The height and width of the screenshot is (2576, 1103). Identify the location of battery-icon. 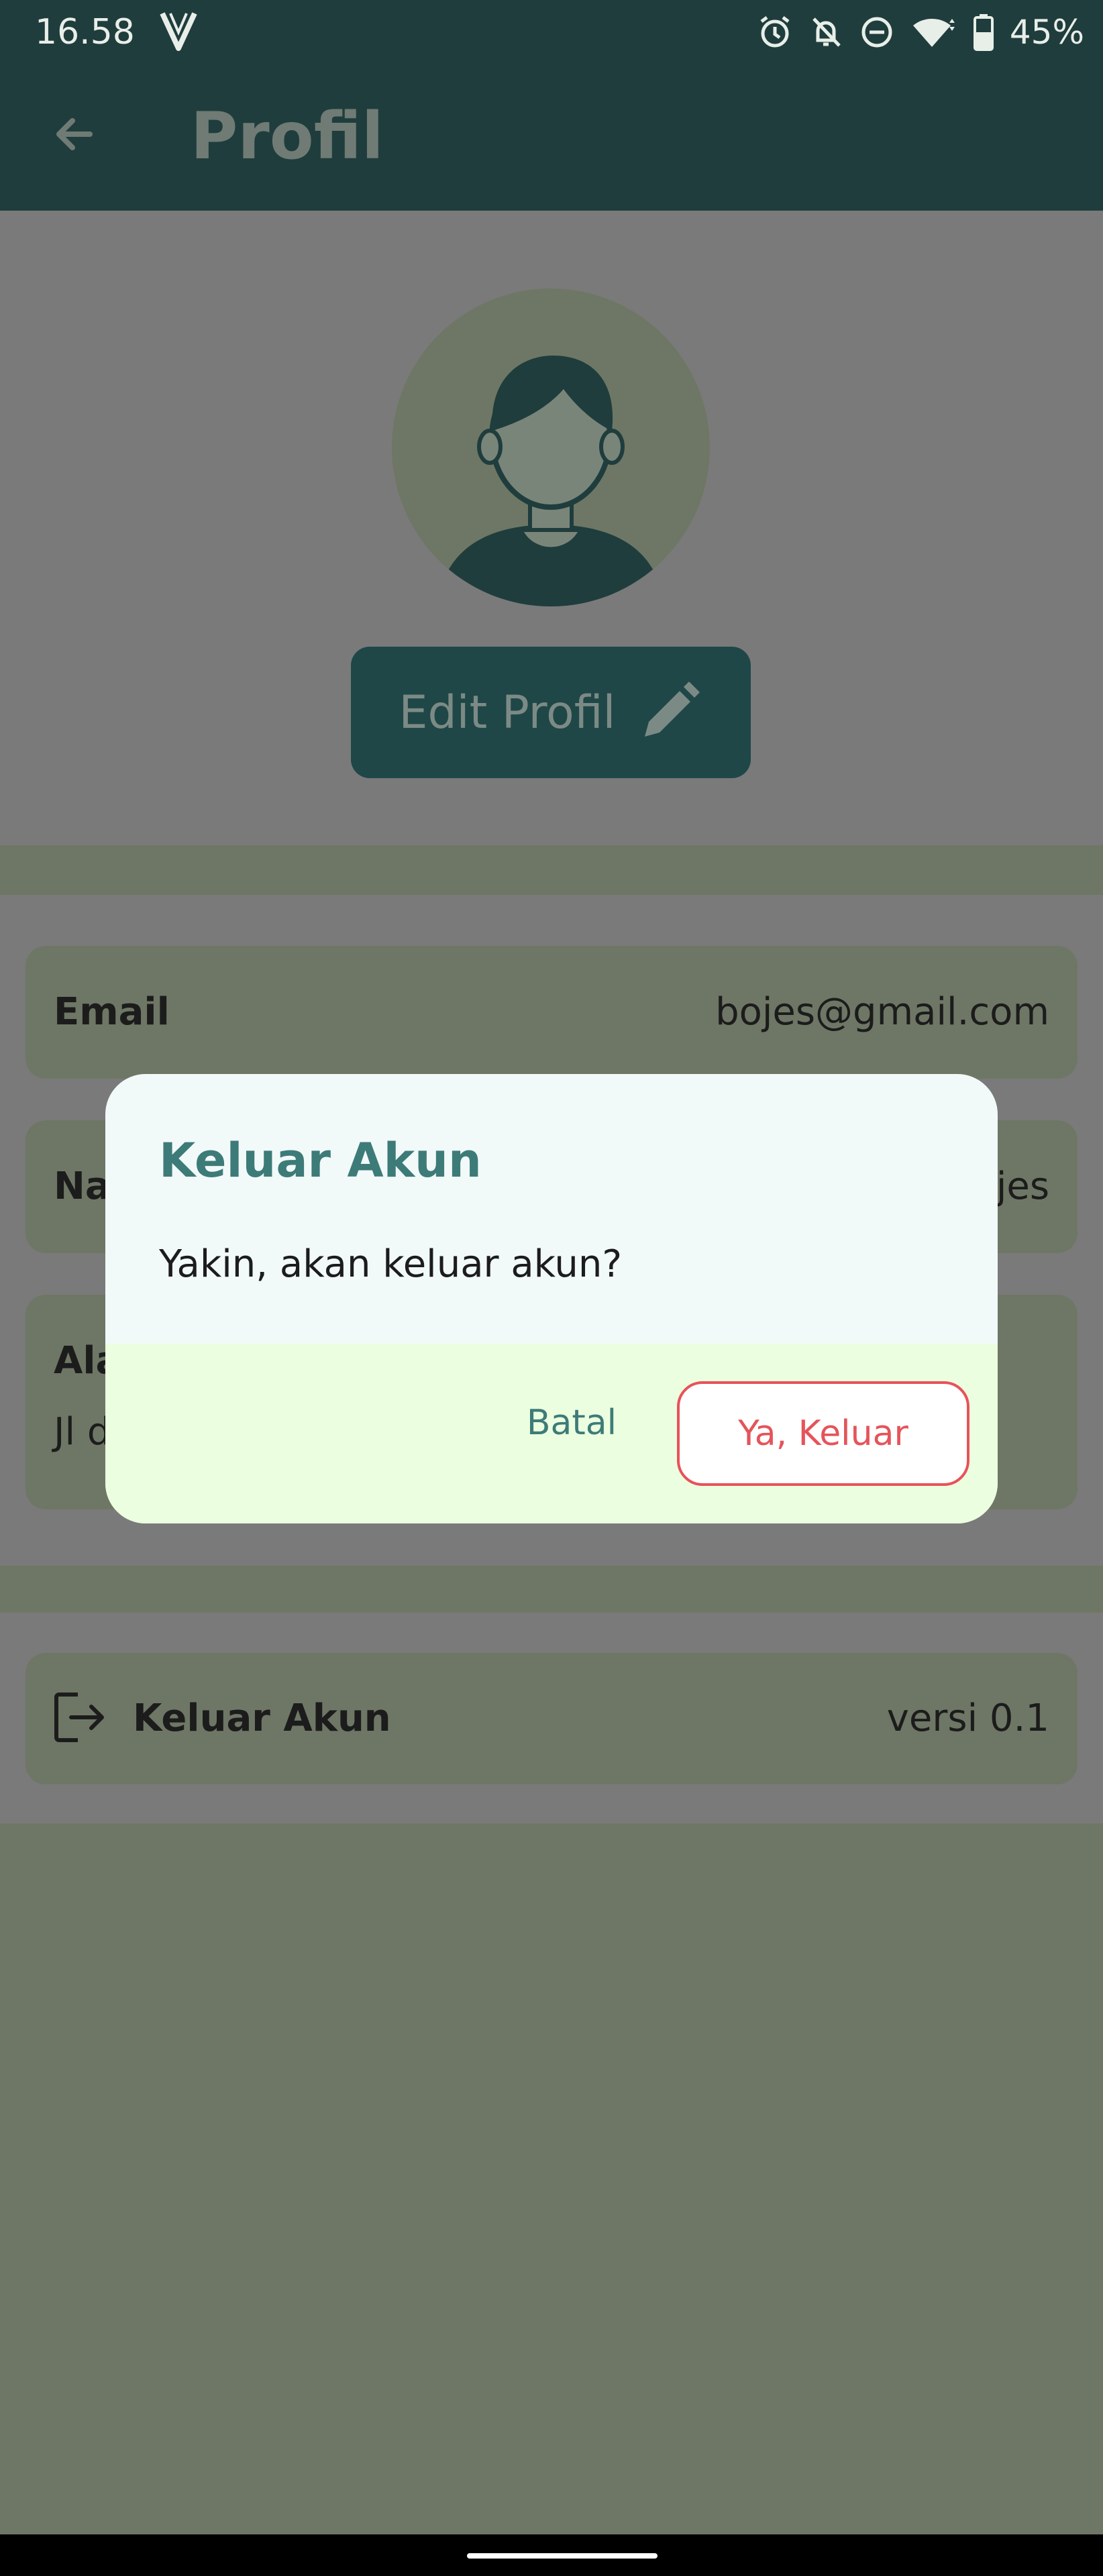
(983, 32).